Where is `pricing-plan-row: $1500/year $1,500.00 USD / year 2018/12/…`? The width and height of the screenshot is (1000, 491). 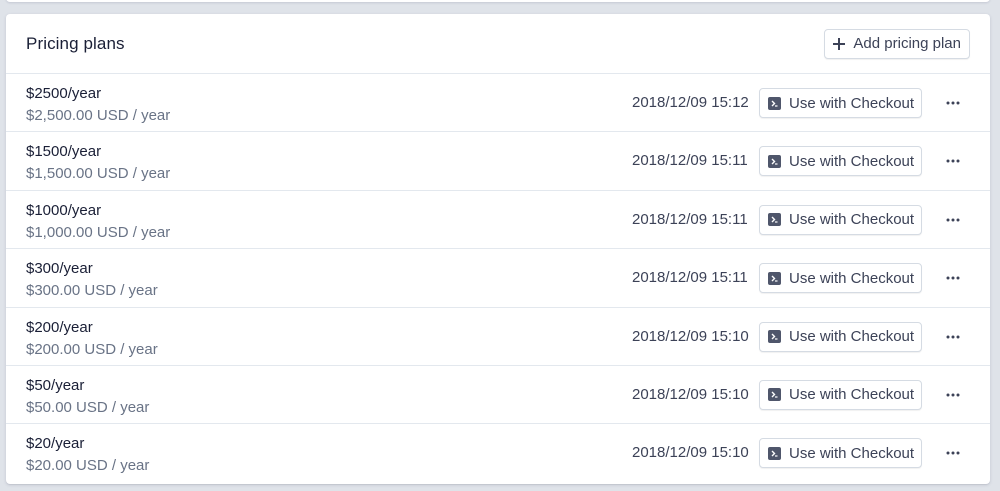 pricing-plan-row: $1500/year $1,500.00 USD / year 2018/12/… is located at coordinates (498, 161).